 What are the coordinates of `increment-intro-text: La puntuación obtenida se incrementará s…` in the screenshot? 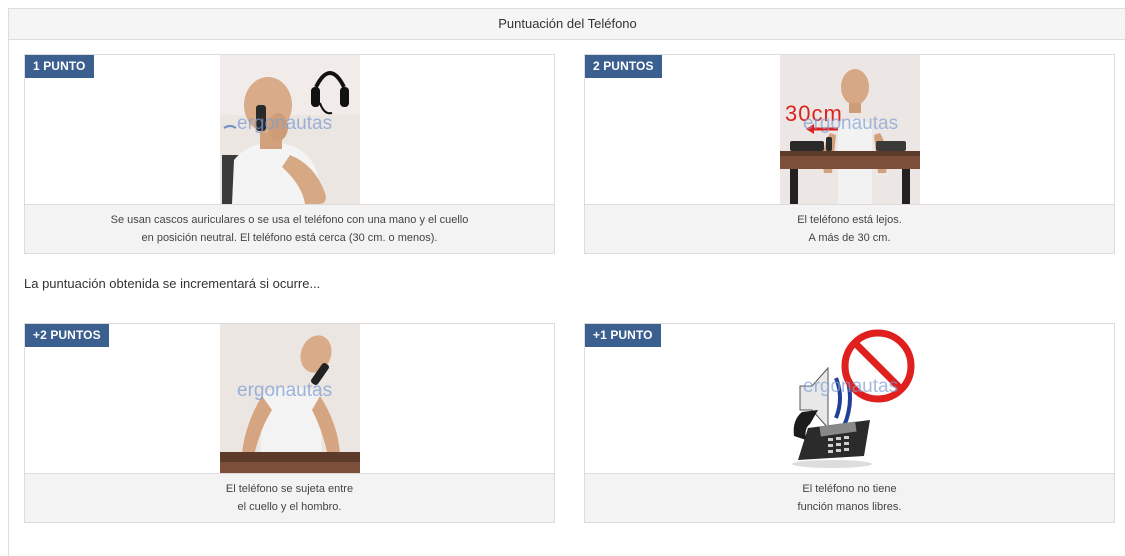 It's located at (172, 283).